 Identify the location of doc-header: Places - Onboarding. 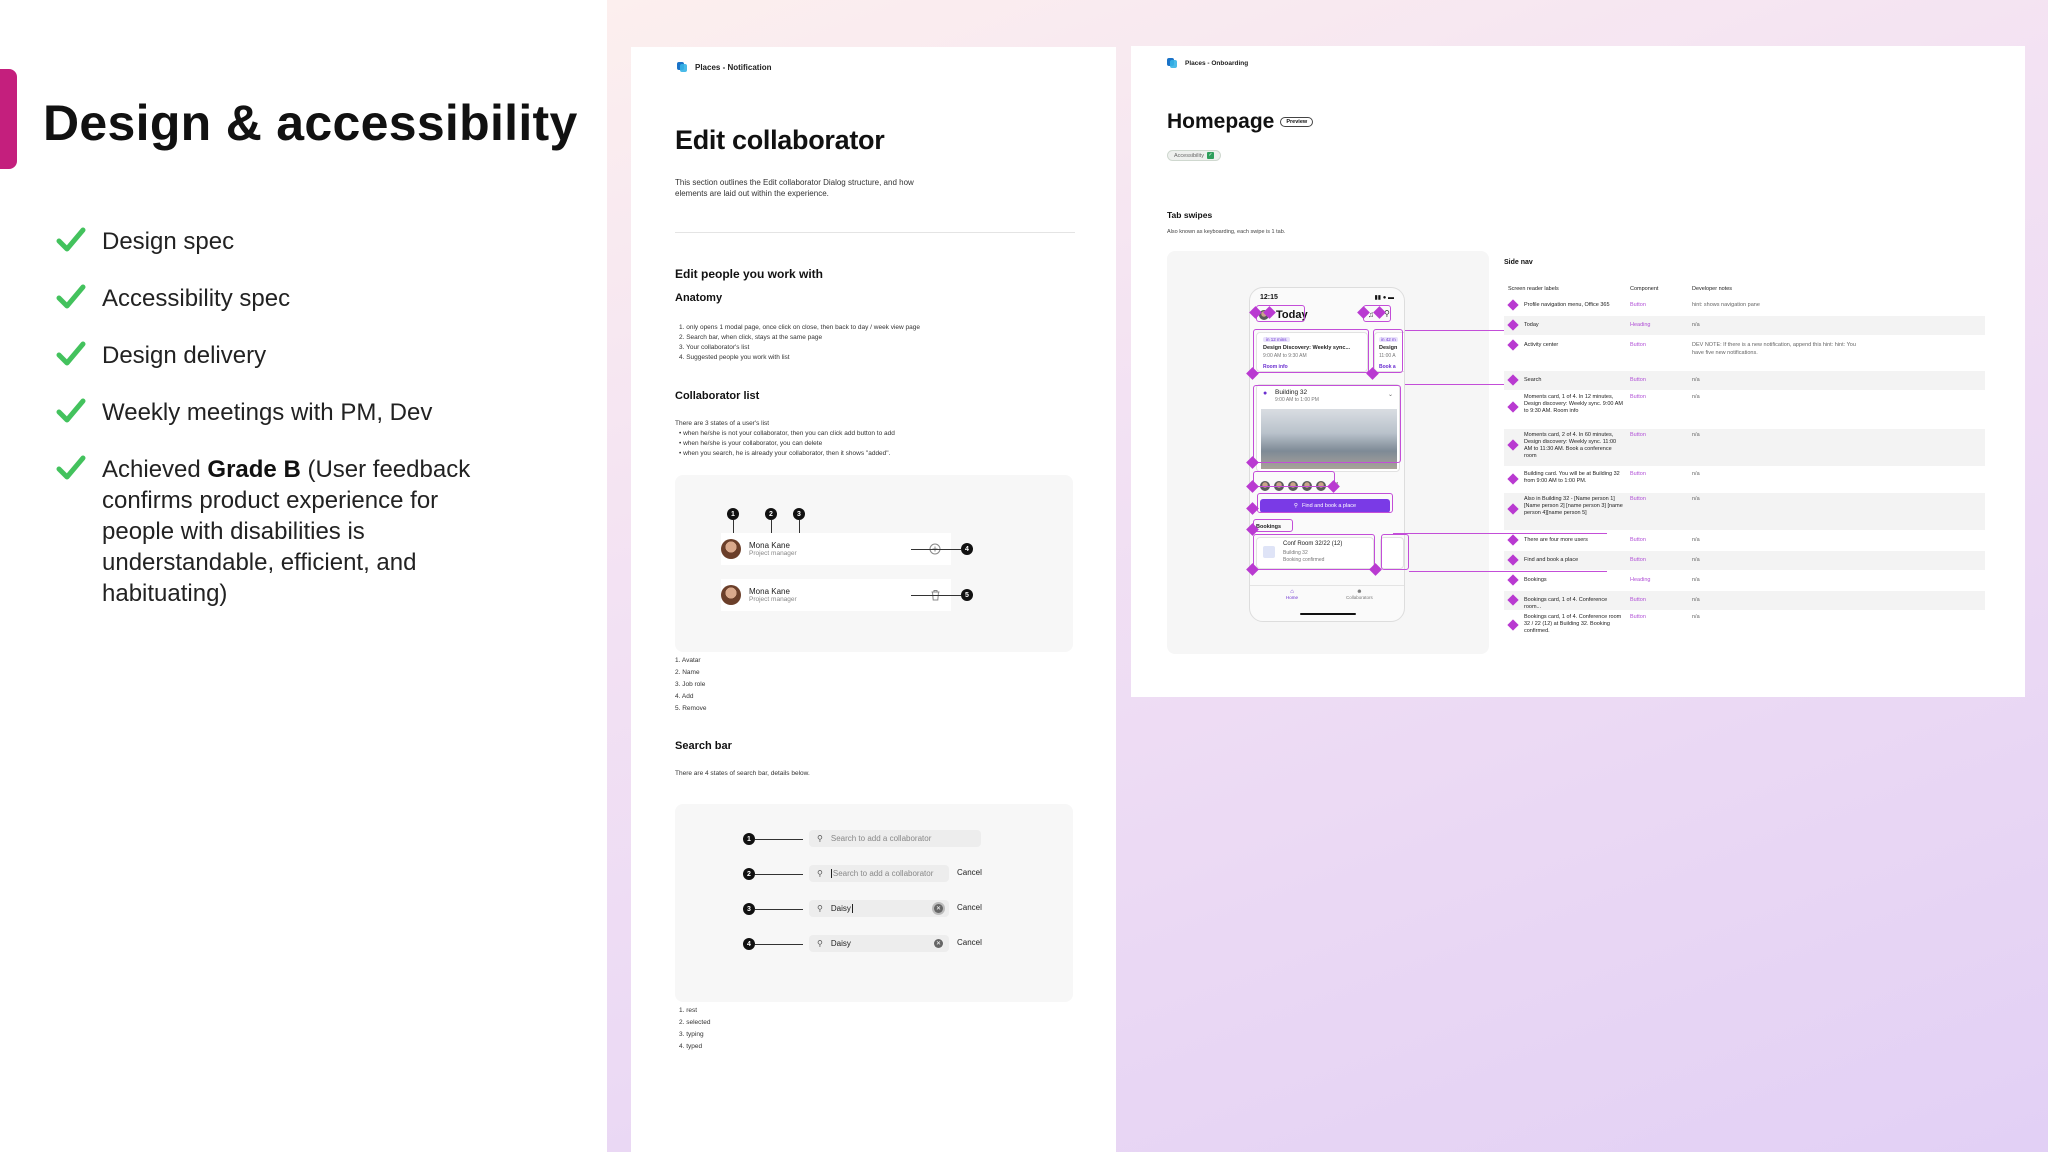
(1207, 63).